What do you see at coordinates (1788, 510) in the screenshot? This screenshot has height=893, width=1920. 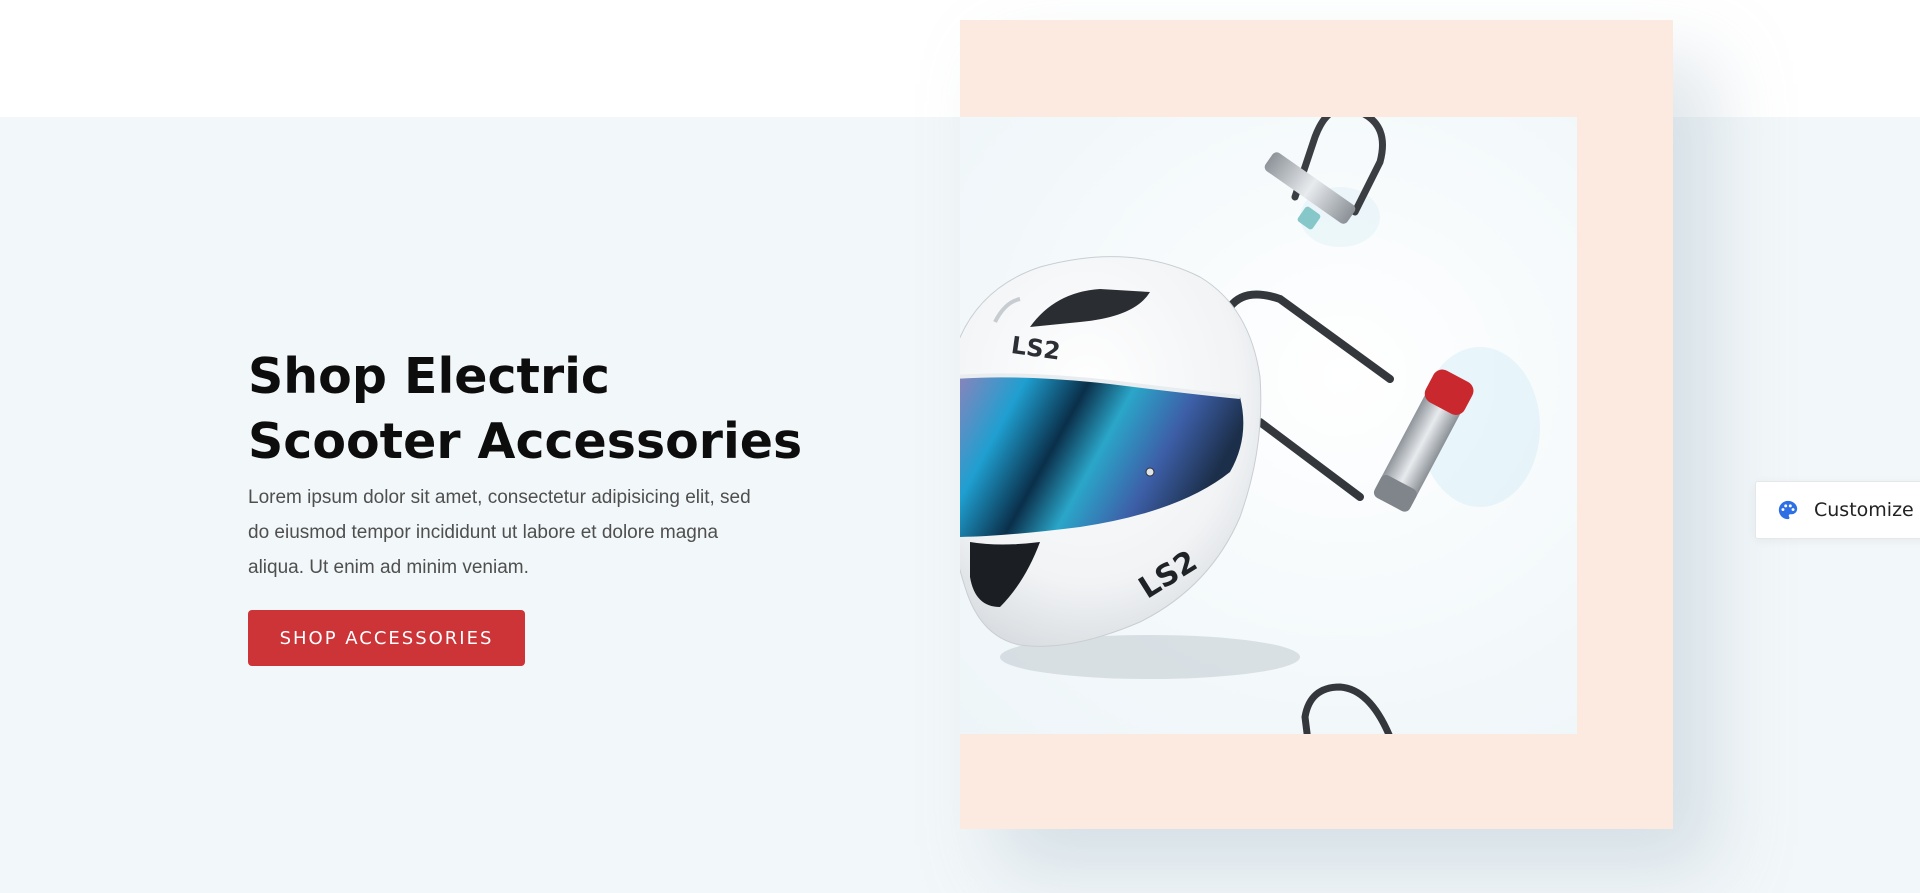 I see `palette-icon` at bounding box center [1788, 510].